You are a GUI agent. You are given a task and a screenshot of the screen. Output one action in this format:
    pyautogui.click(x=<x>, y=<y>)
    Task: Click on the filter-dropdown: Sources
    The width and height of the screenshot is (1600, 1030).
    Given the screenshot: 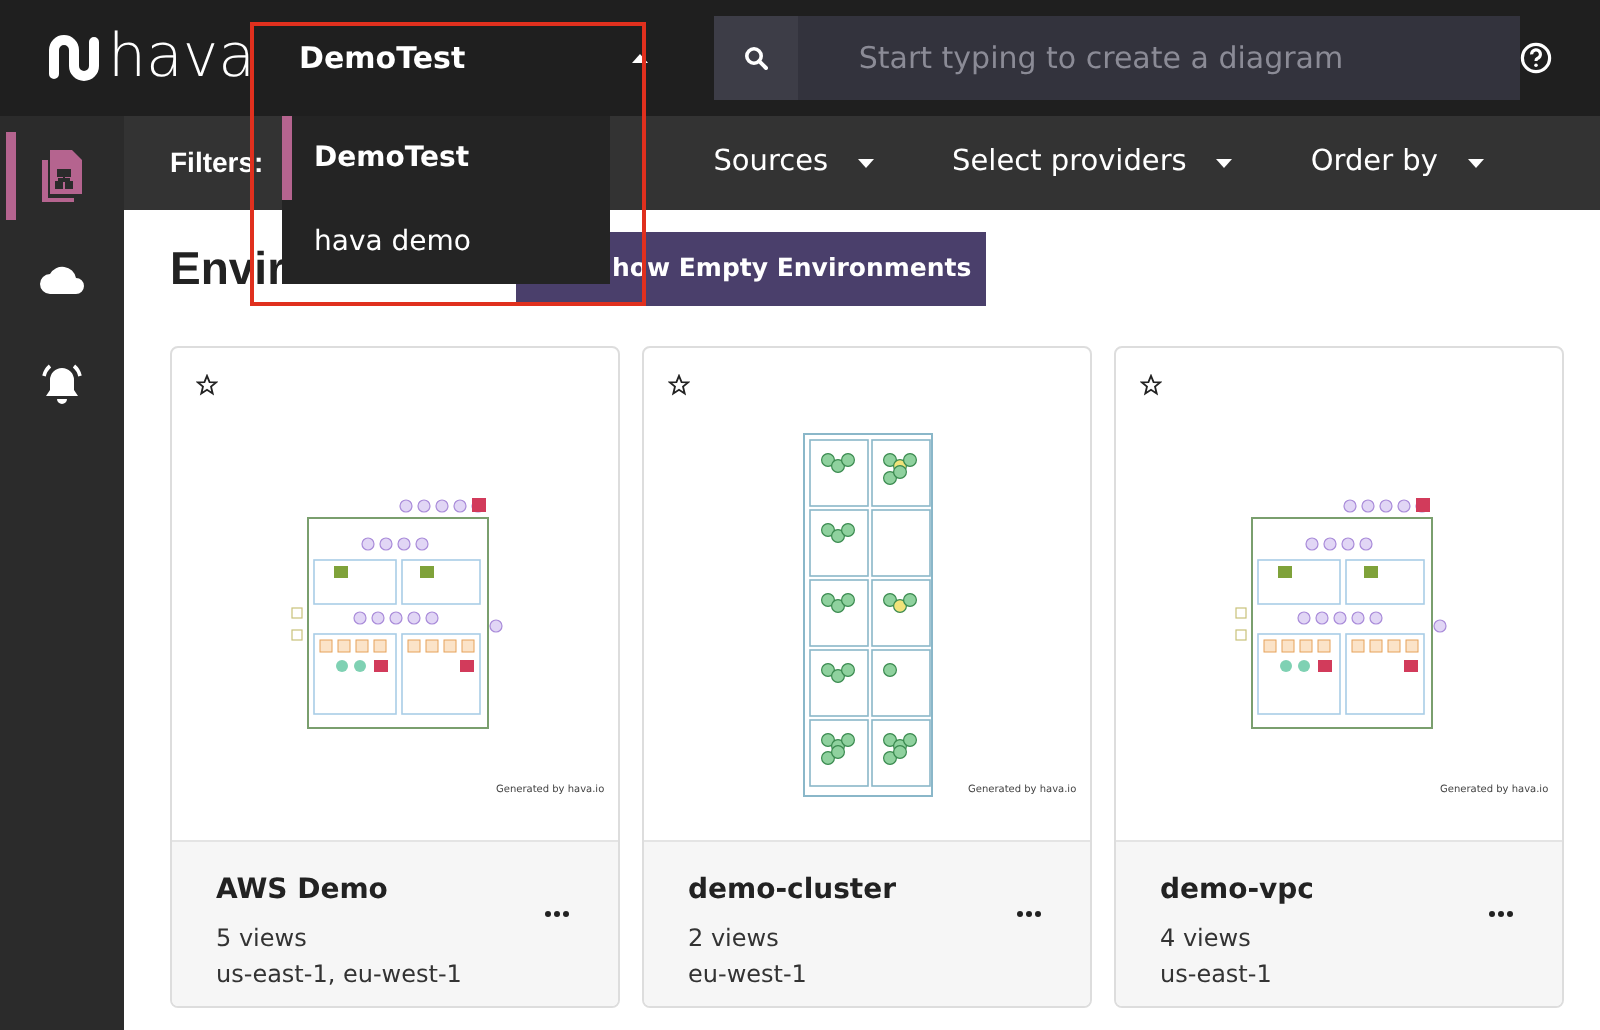 What is the action you would take?
    pyautogui.click(x=795, y=163)
    